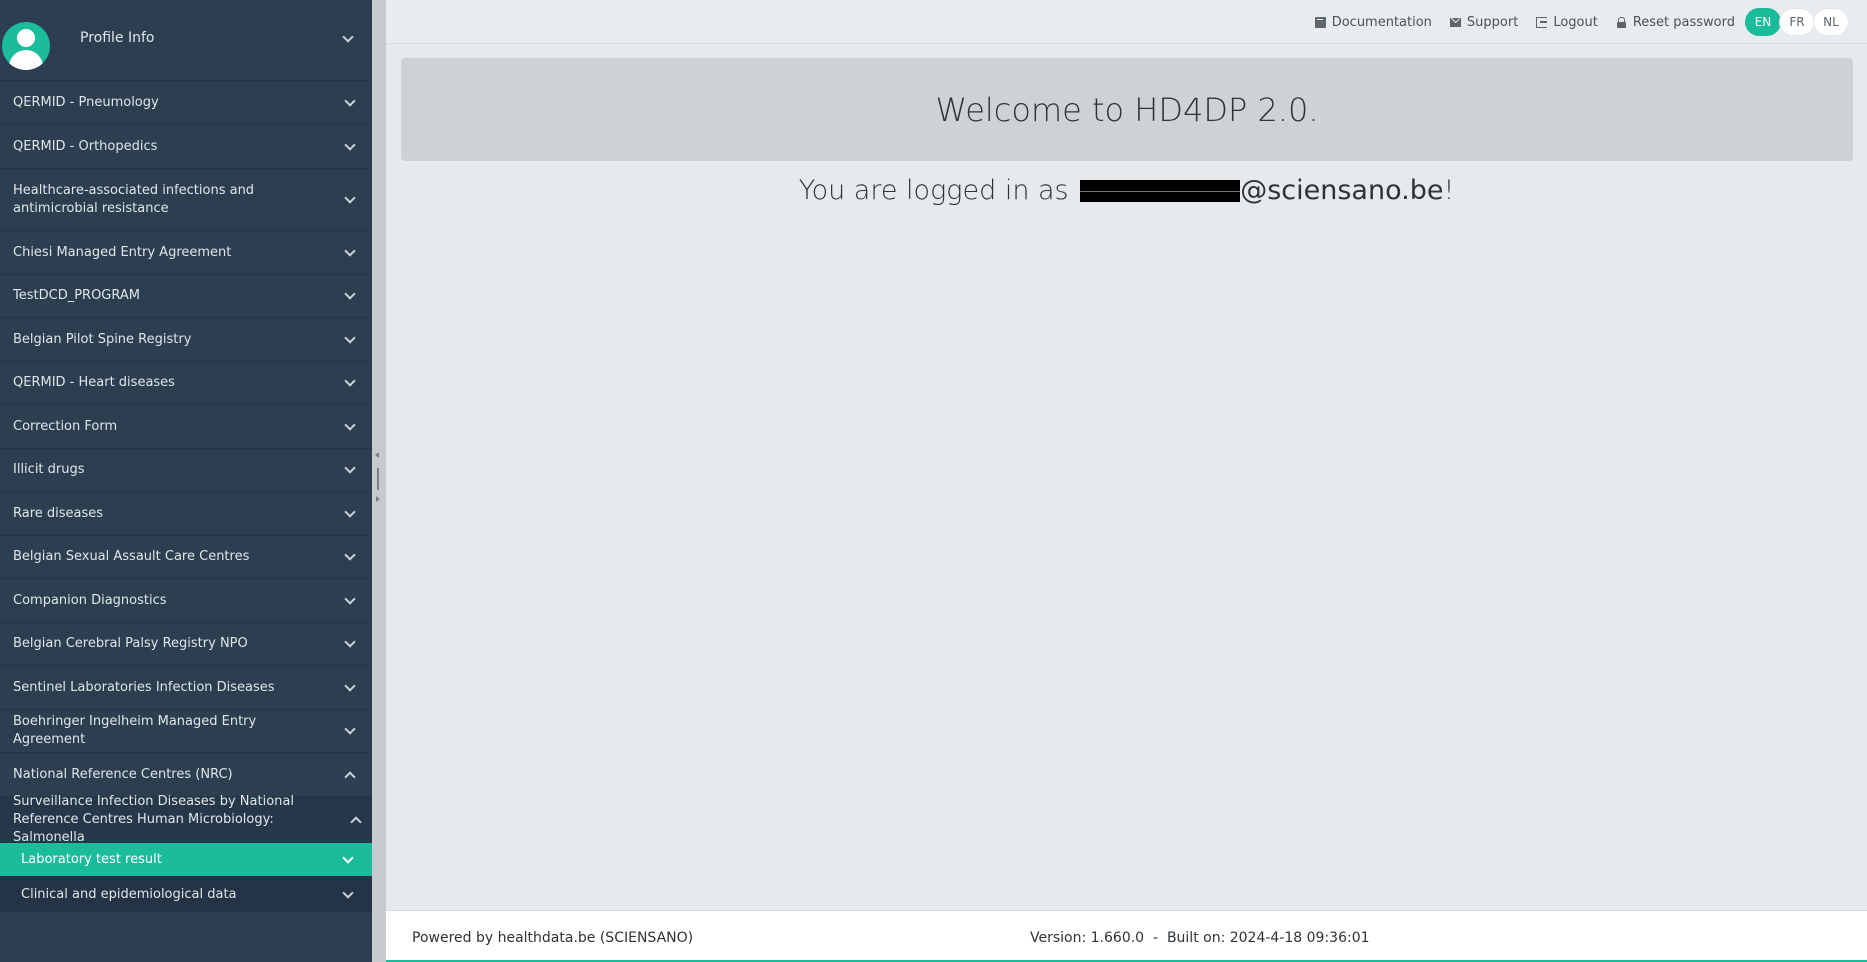 The image size is (1867, 962). I want to click on sidebar-item-label: Chiesi Managed Entry Agreement, so click(122, 252).